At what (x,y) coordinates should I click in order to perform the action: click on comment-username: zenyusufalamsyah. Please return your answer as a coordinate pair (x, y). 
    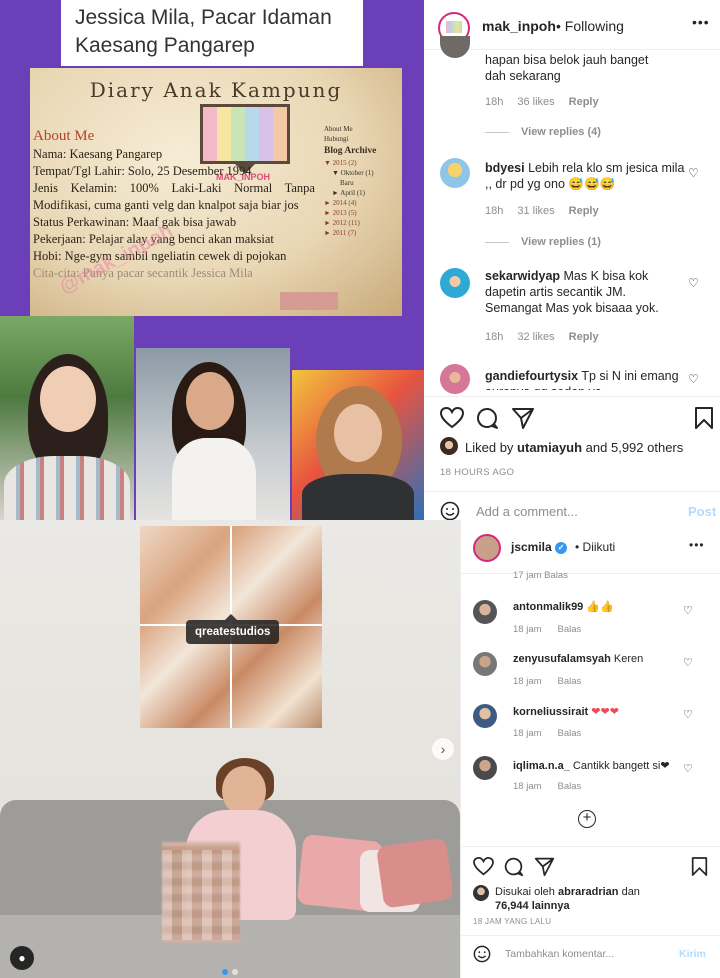
    Looking at the image, I should click on (562, 659).